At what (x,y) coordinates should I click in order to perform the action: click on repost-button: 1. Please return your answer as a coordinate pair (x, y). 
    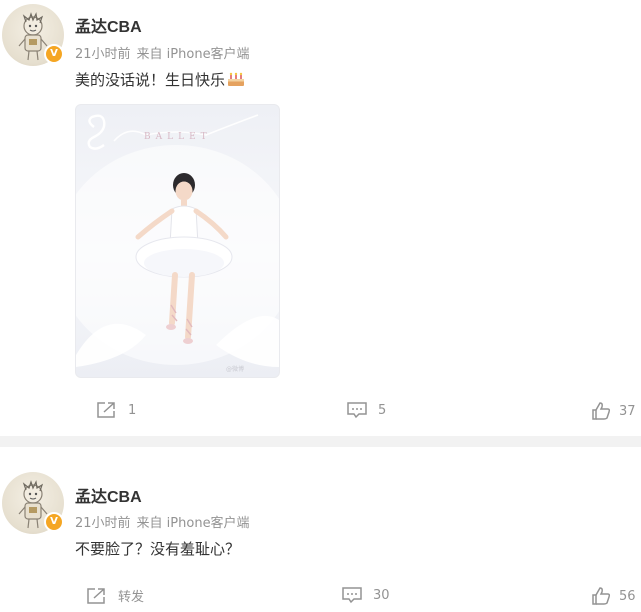
    Looking at the image, I should click on (116, 410).